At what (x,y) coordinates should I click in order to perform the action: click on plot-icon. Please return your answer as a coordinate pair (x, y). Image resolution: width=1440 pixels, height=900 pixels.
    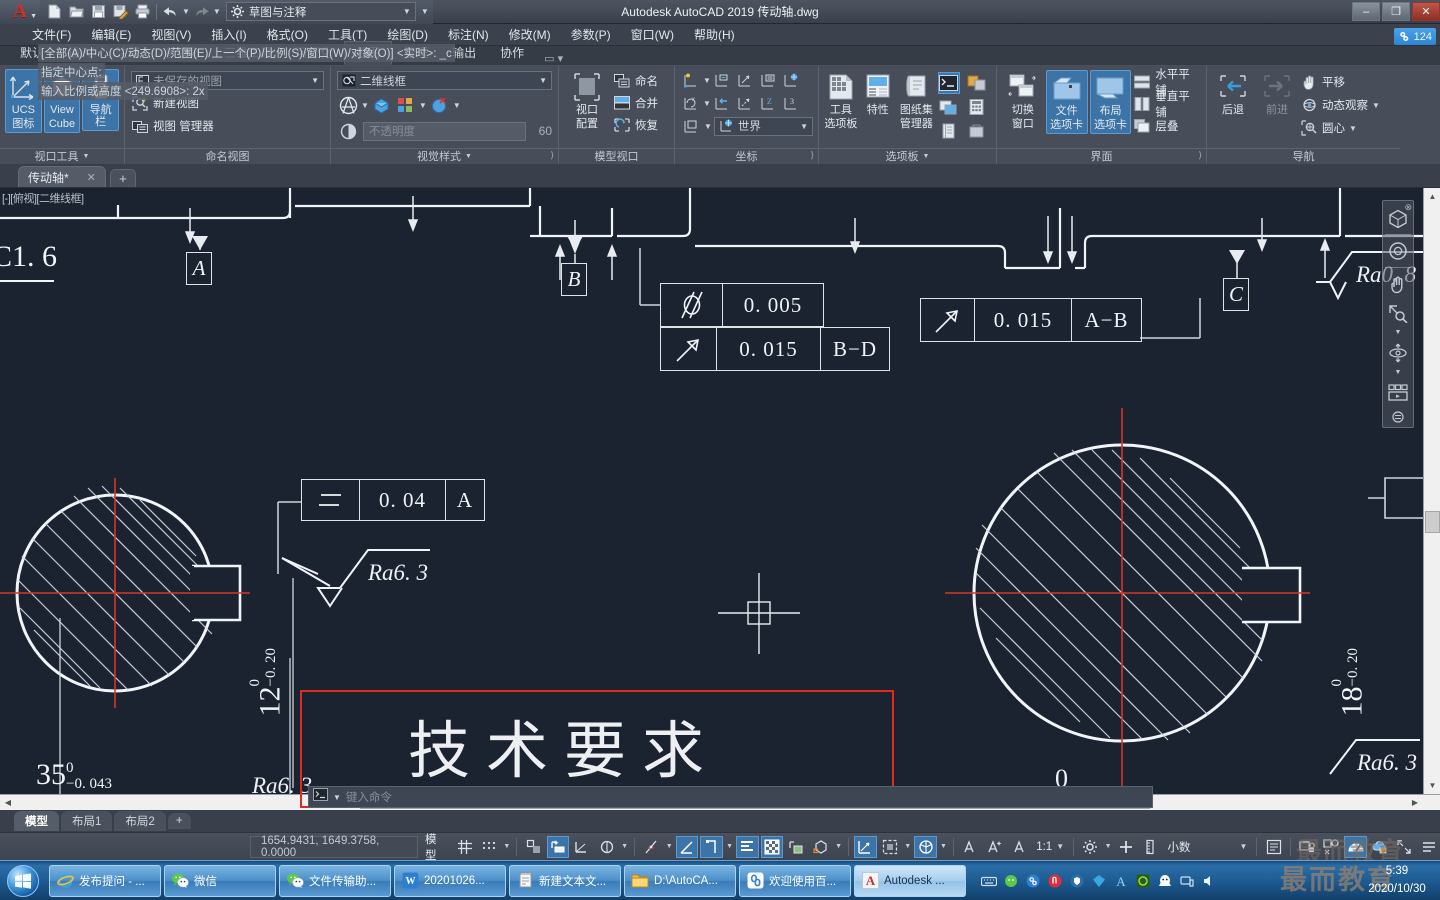
    Looking at the image, I should click on (142, 12).